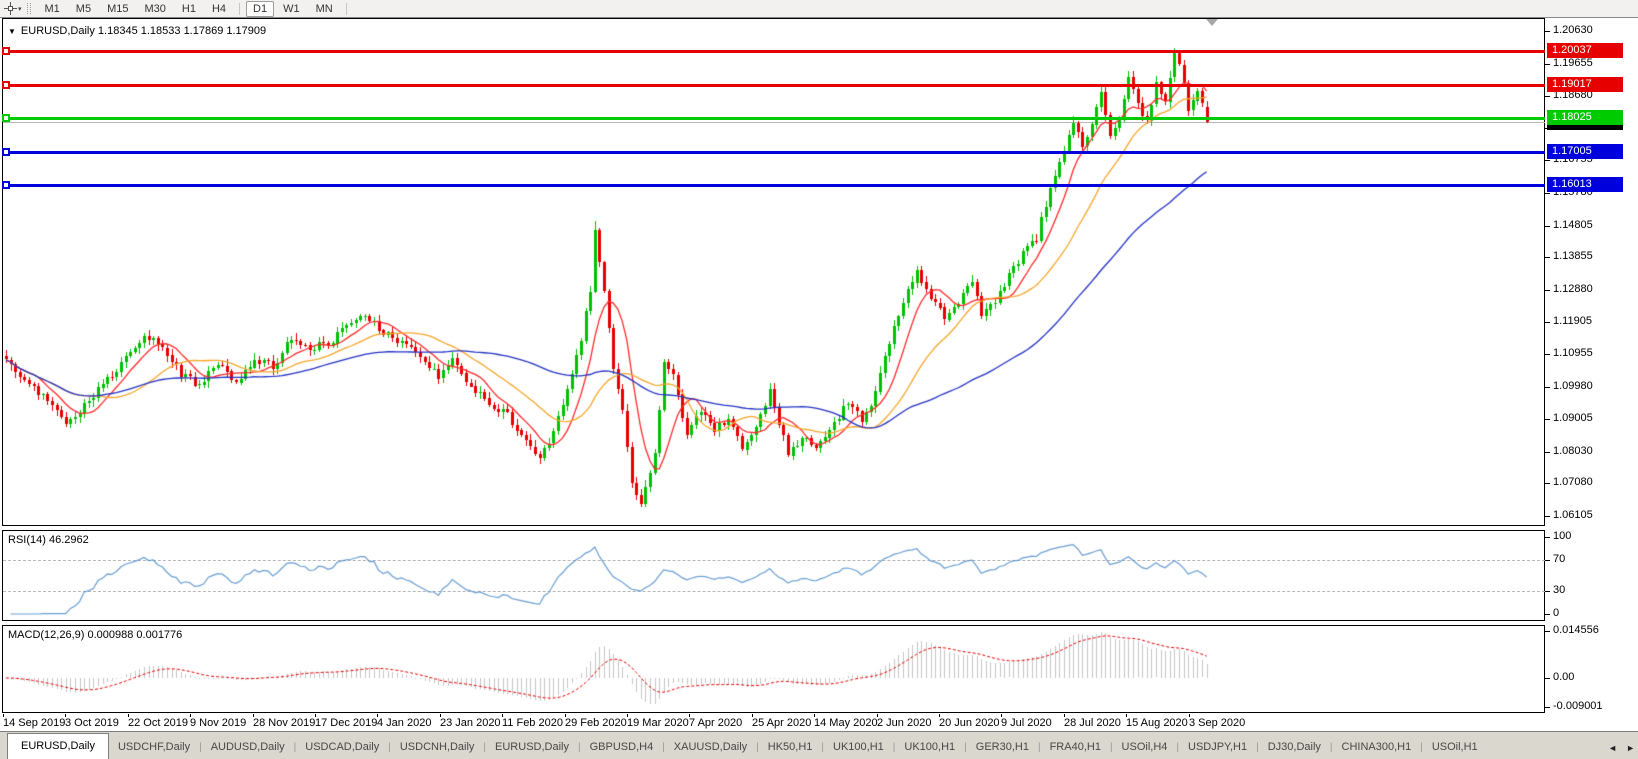  Describe the element at coordinates (1217, 747) in the screenshot. I see `symbol-tab-usdjpy-h1: USDJPY,H1` at that location.